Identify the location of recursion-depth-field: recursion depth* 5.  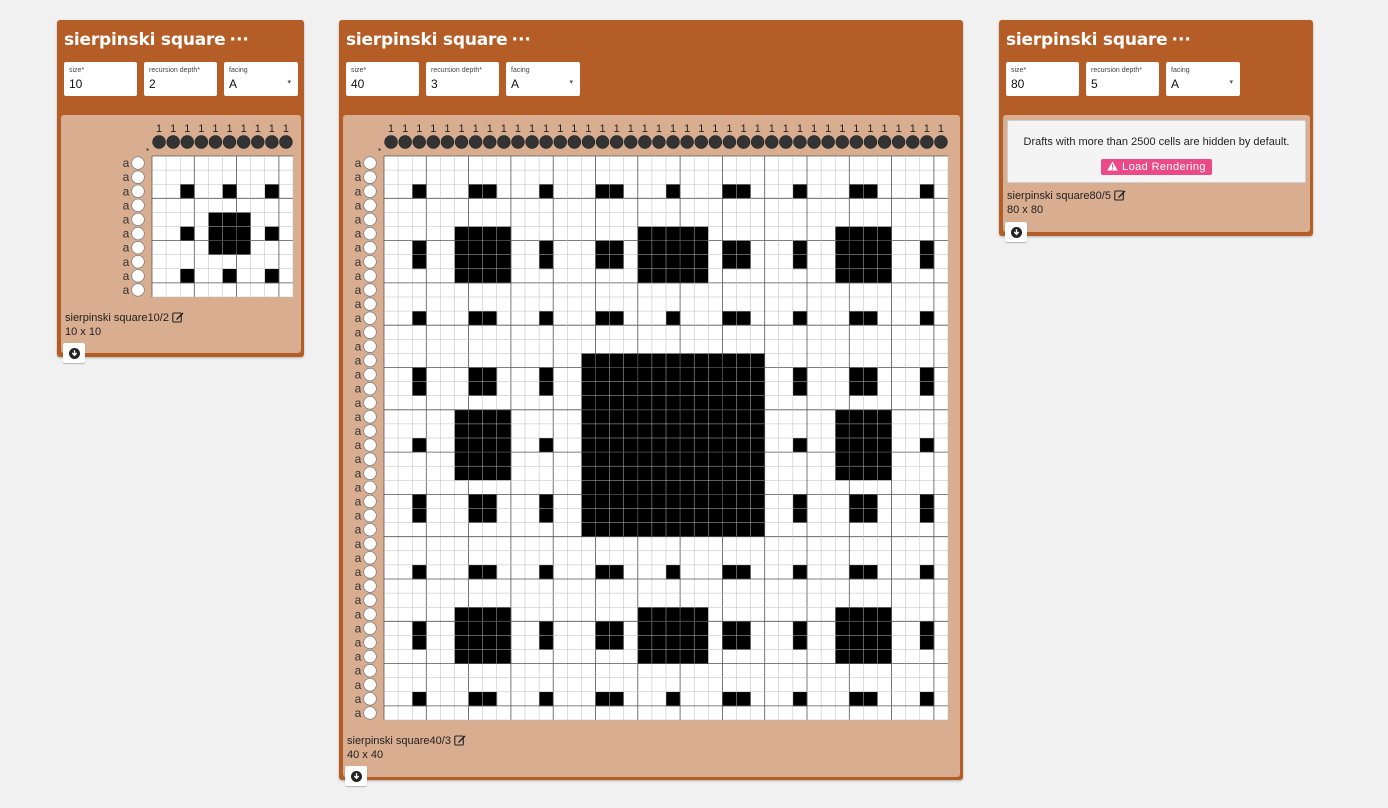
(1122, 79).